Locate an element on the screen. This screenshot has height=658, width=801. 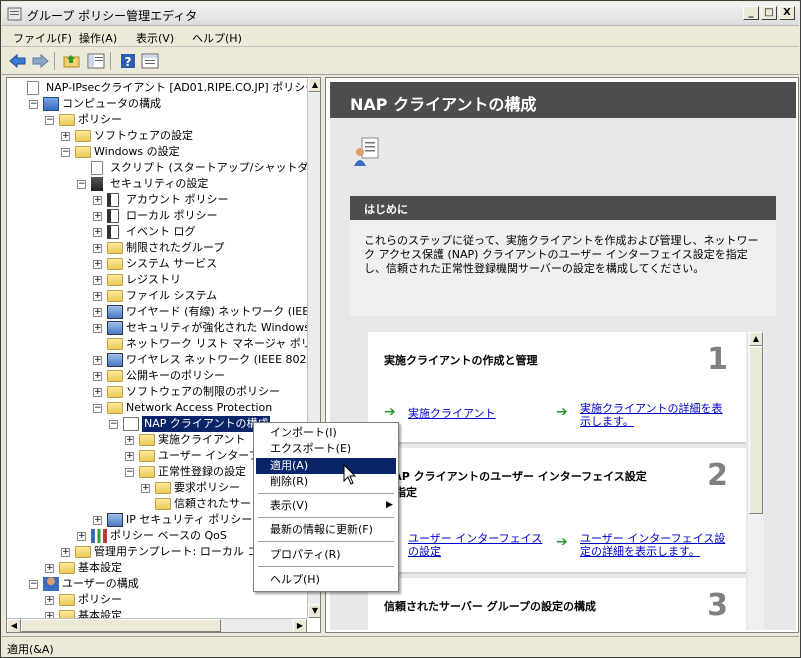
enforcement-details-link: 実施クライアントの詳細を表示します。 is located at coordinates (655, 415).